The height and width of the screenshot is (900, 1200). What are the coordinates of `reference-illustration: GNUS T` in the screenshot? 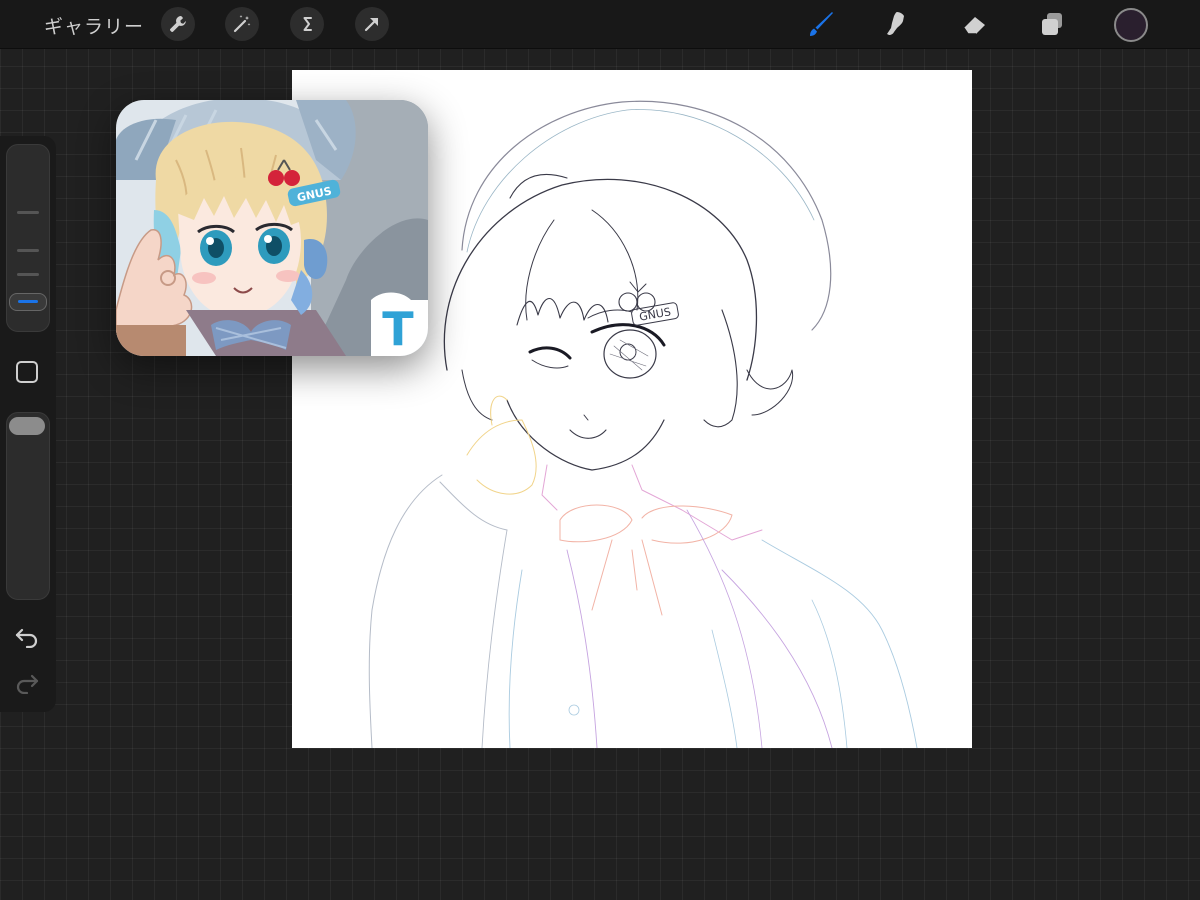 It's located at (272, 228).